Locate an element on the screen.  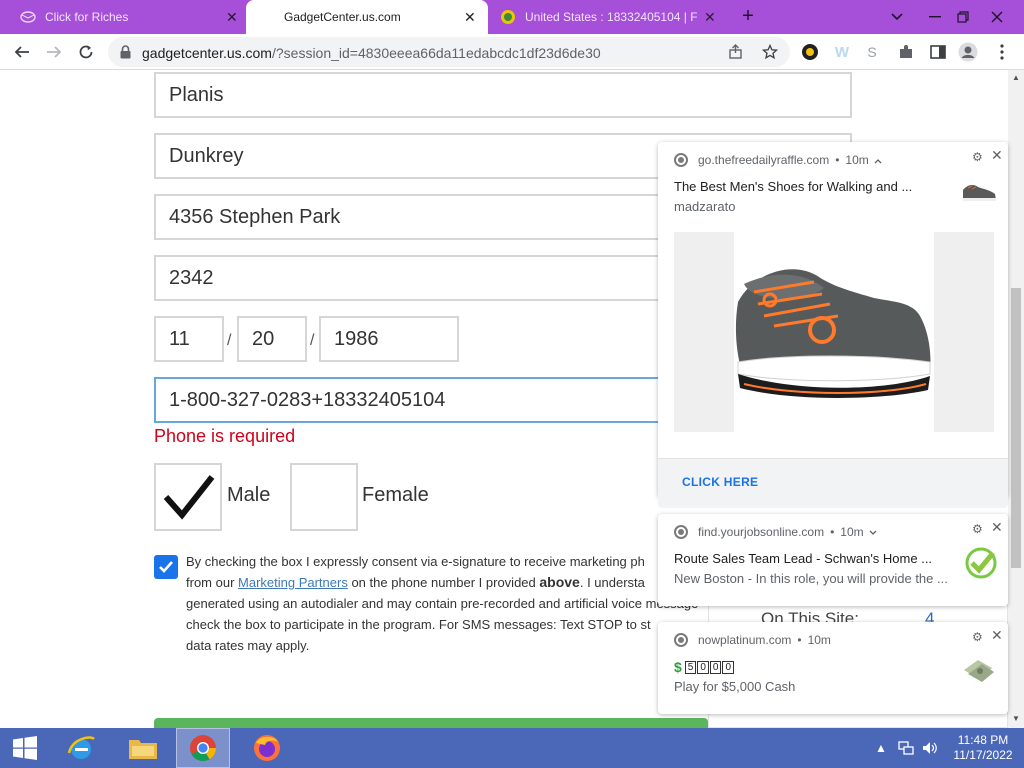
system-clock: 11:48 PM 11/17/2022 is located at coordinates (983, 748).